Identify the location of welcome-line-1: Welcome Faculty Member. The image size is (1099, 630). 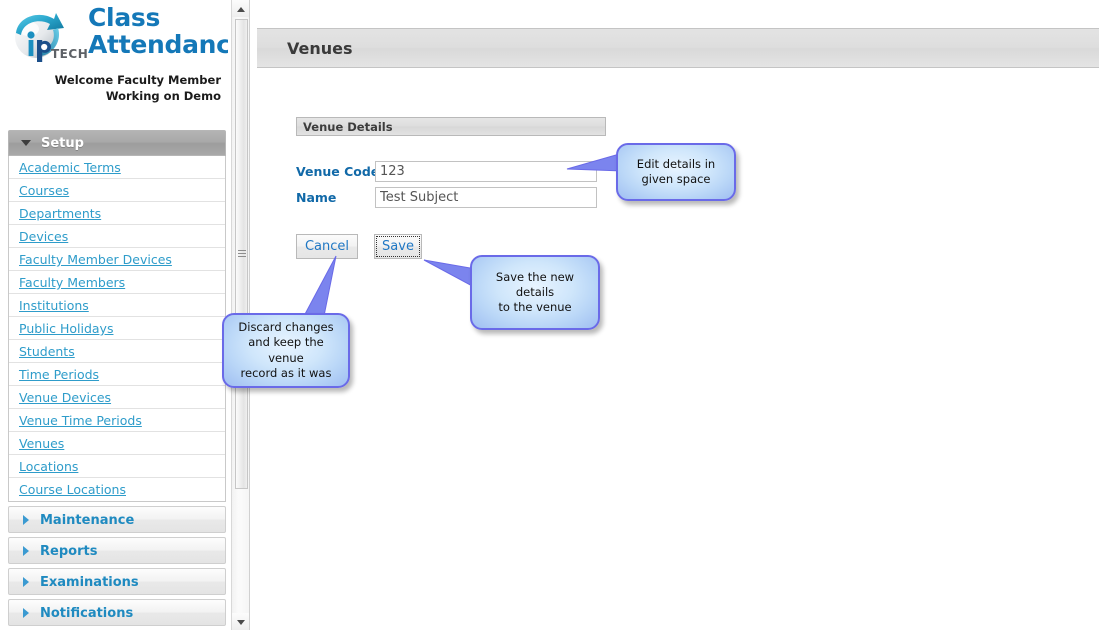
(137, 80).